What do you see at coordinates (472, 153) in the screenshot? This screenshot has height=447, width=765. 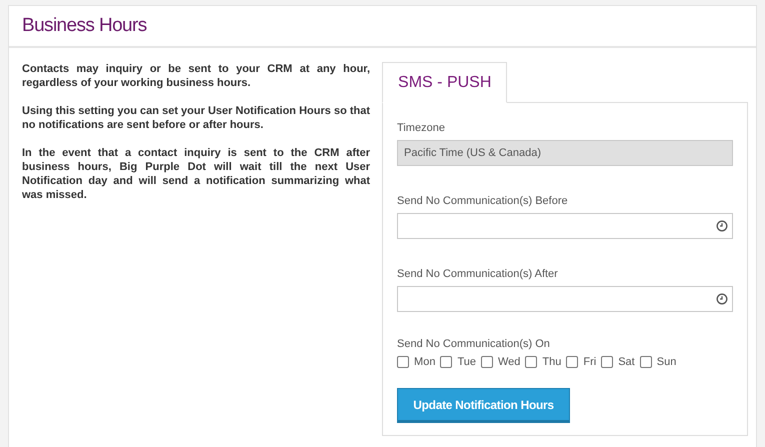 I see `field-value: Pacific Time (US & Canada)` at bounding box center [472, 153].